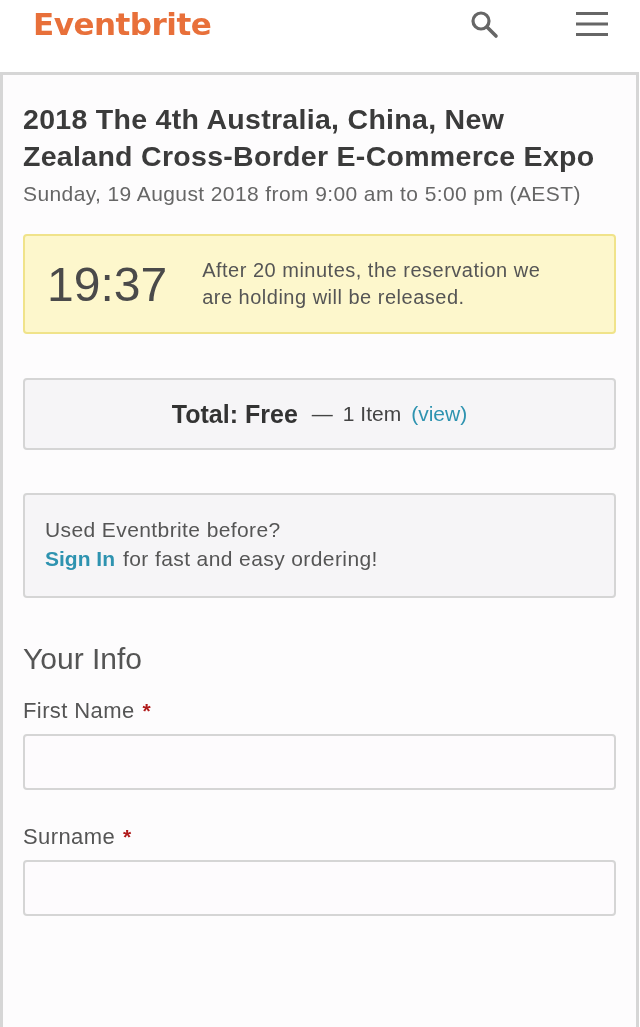  Describe the element at coordinates (484, 24) in the screenshot. I see `search-icon` at that location.